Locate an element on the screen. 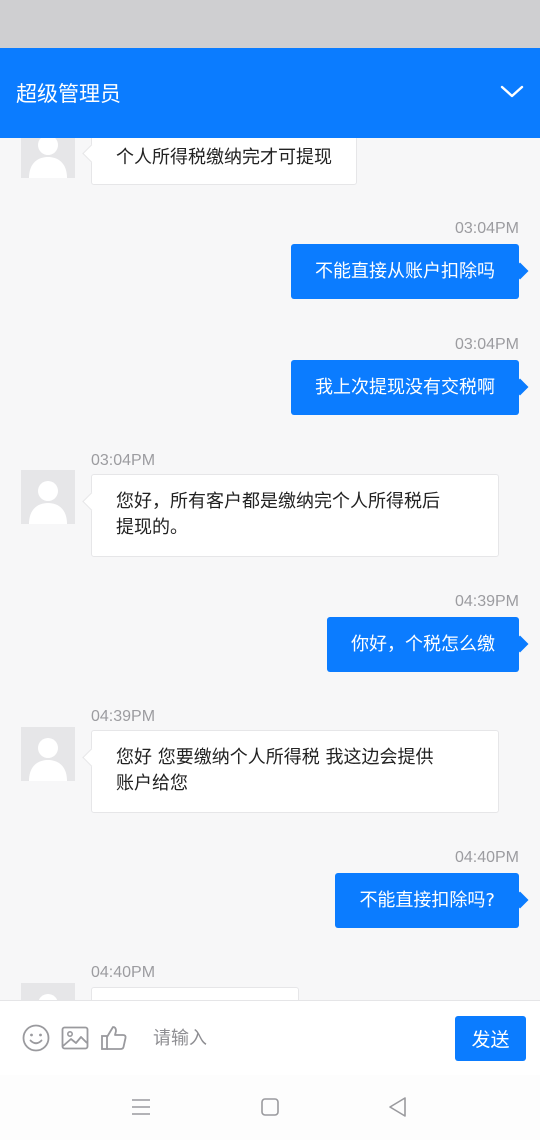 The image size is (540, 1140). message-text: 不能直接扣除吗? is located at coordinates (427, 900).